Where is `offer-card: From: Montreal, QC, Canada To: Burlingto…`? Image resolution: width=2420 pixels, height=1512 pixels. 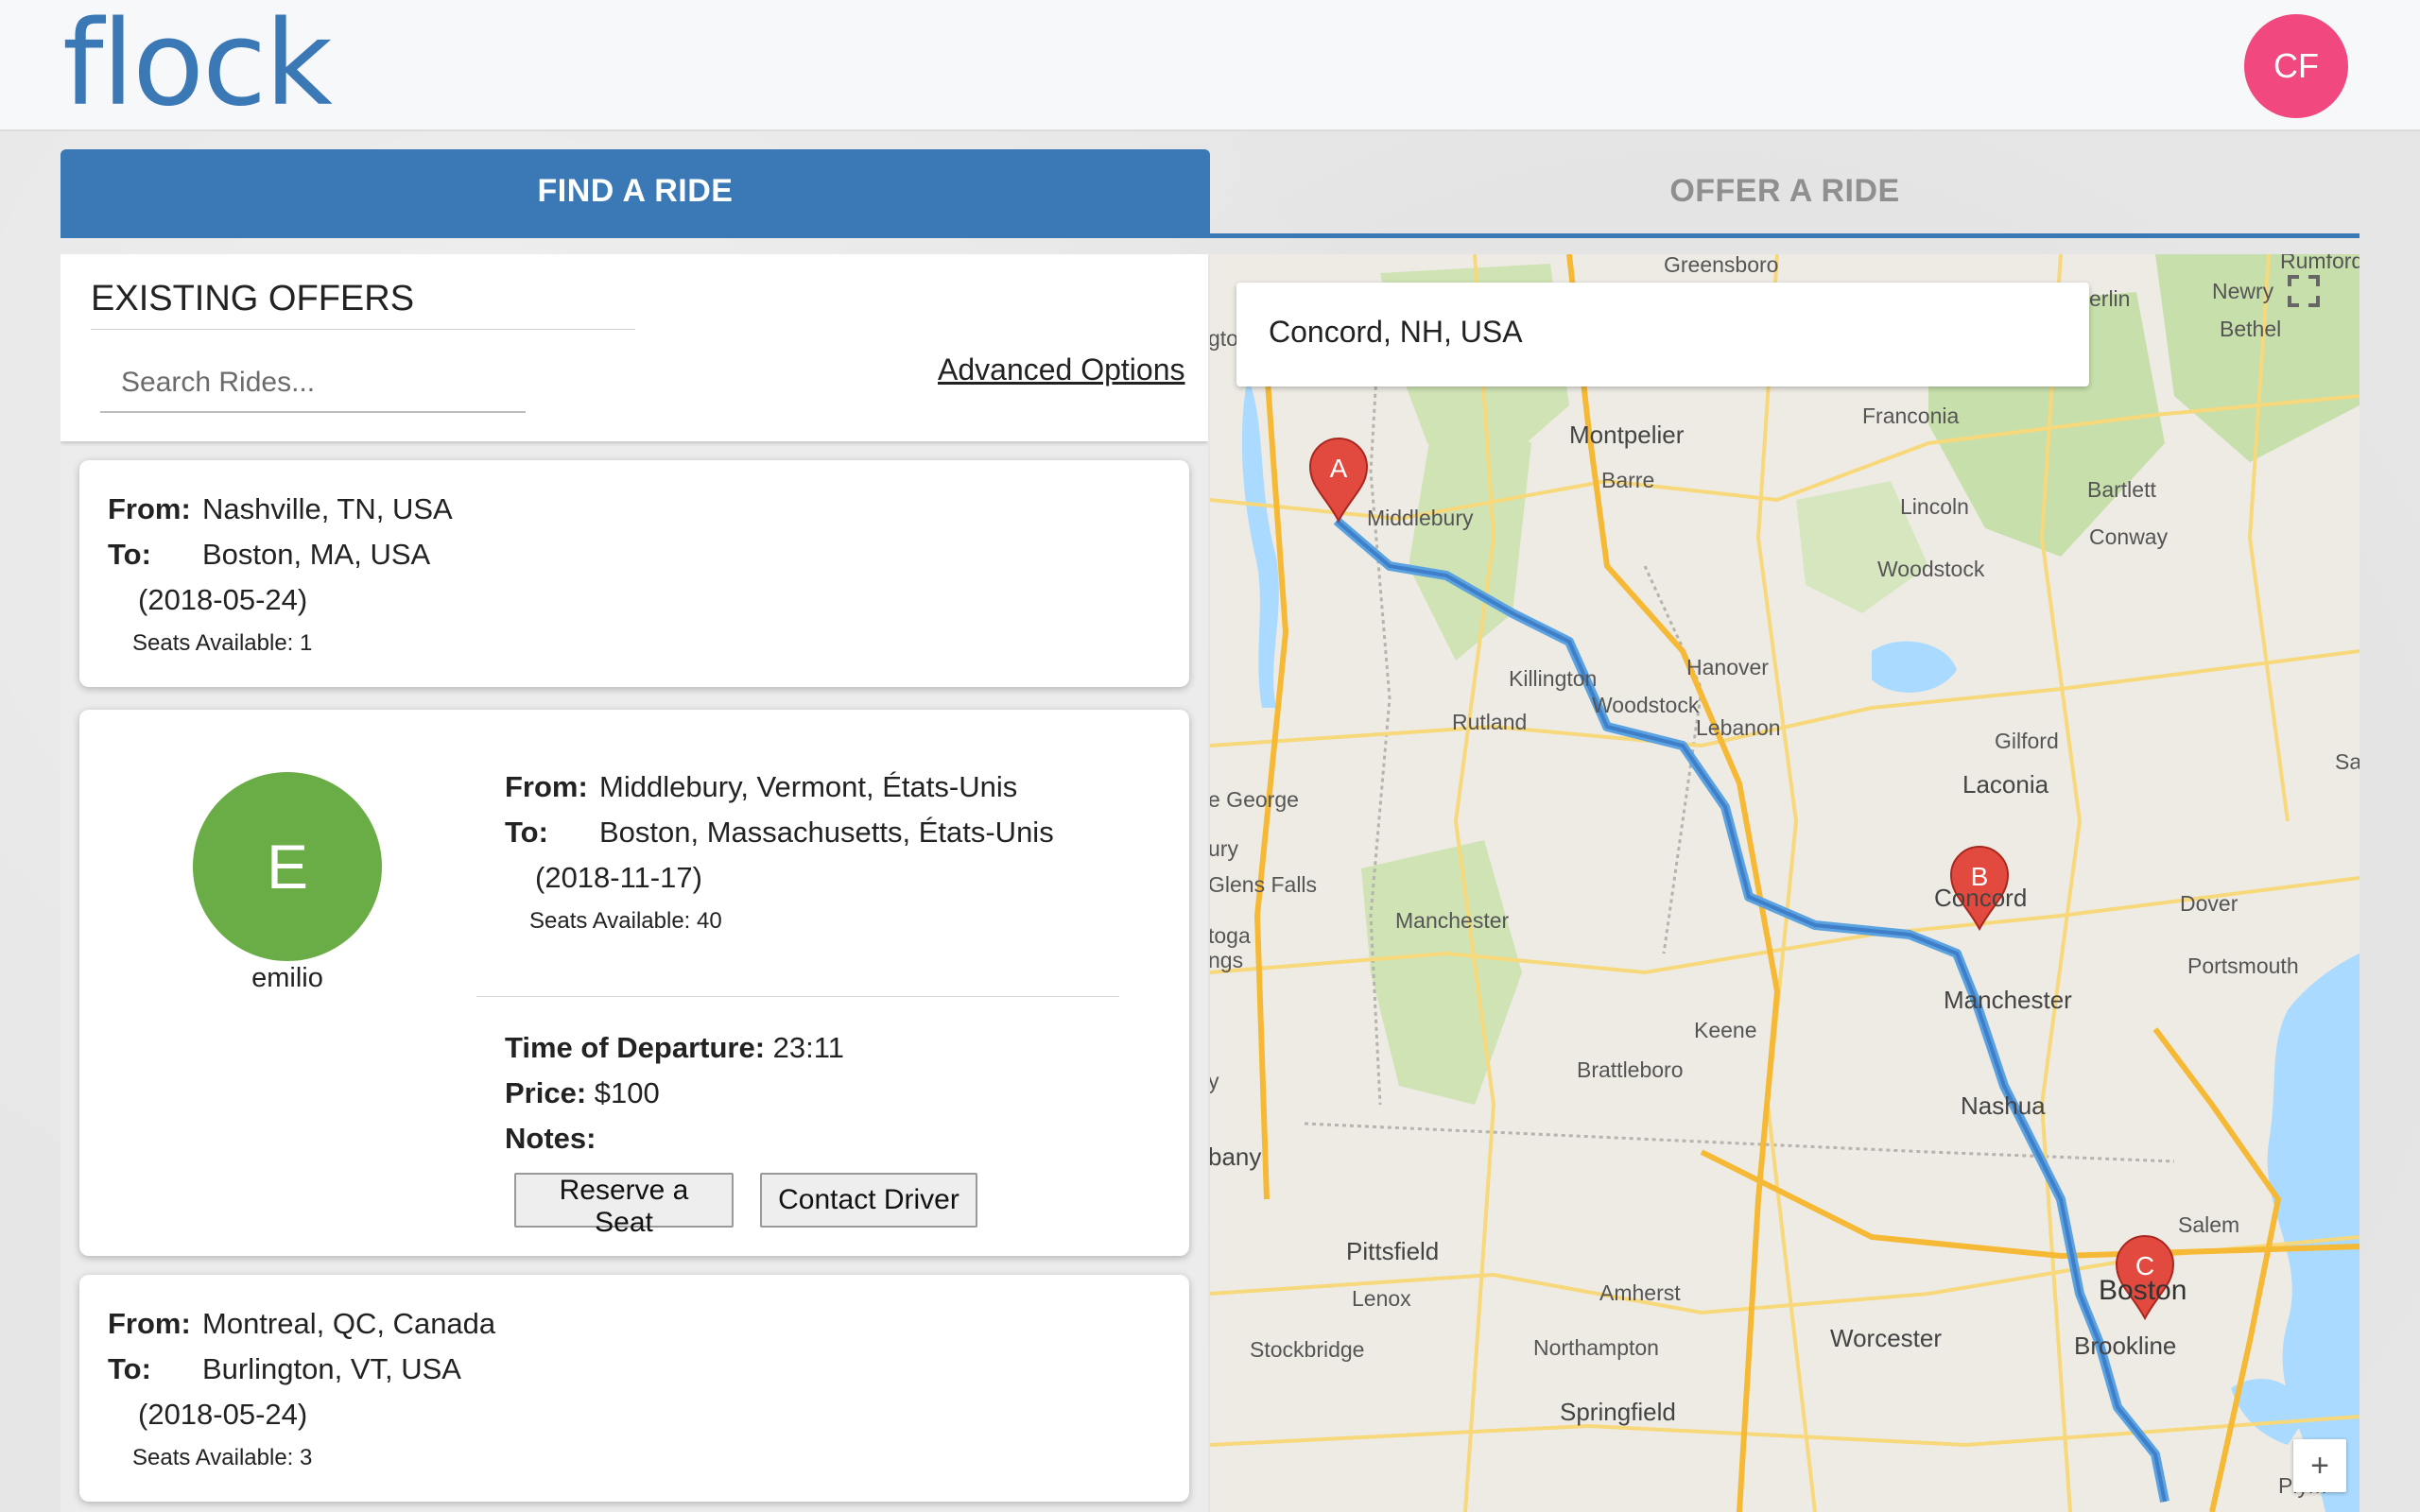
offer-card: From: Montreal, QC, Canada To: Burlingto… is located at coordinates (634, 1388).